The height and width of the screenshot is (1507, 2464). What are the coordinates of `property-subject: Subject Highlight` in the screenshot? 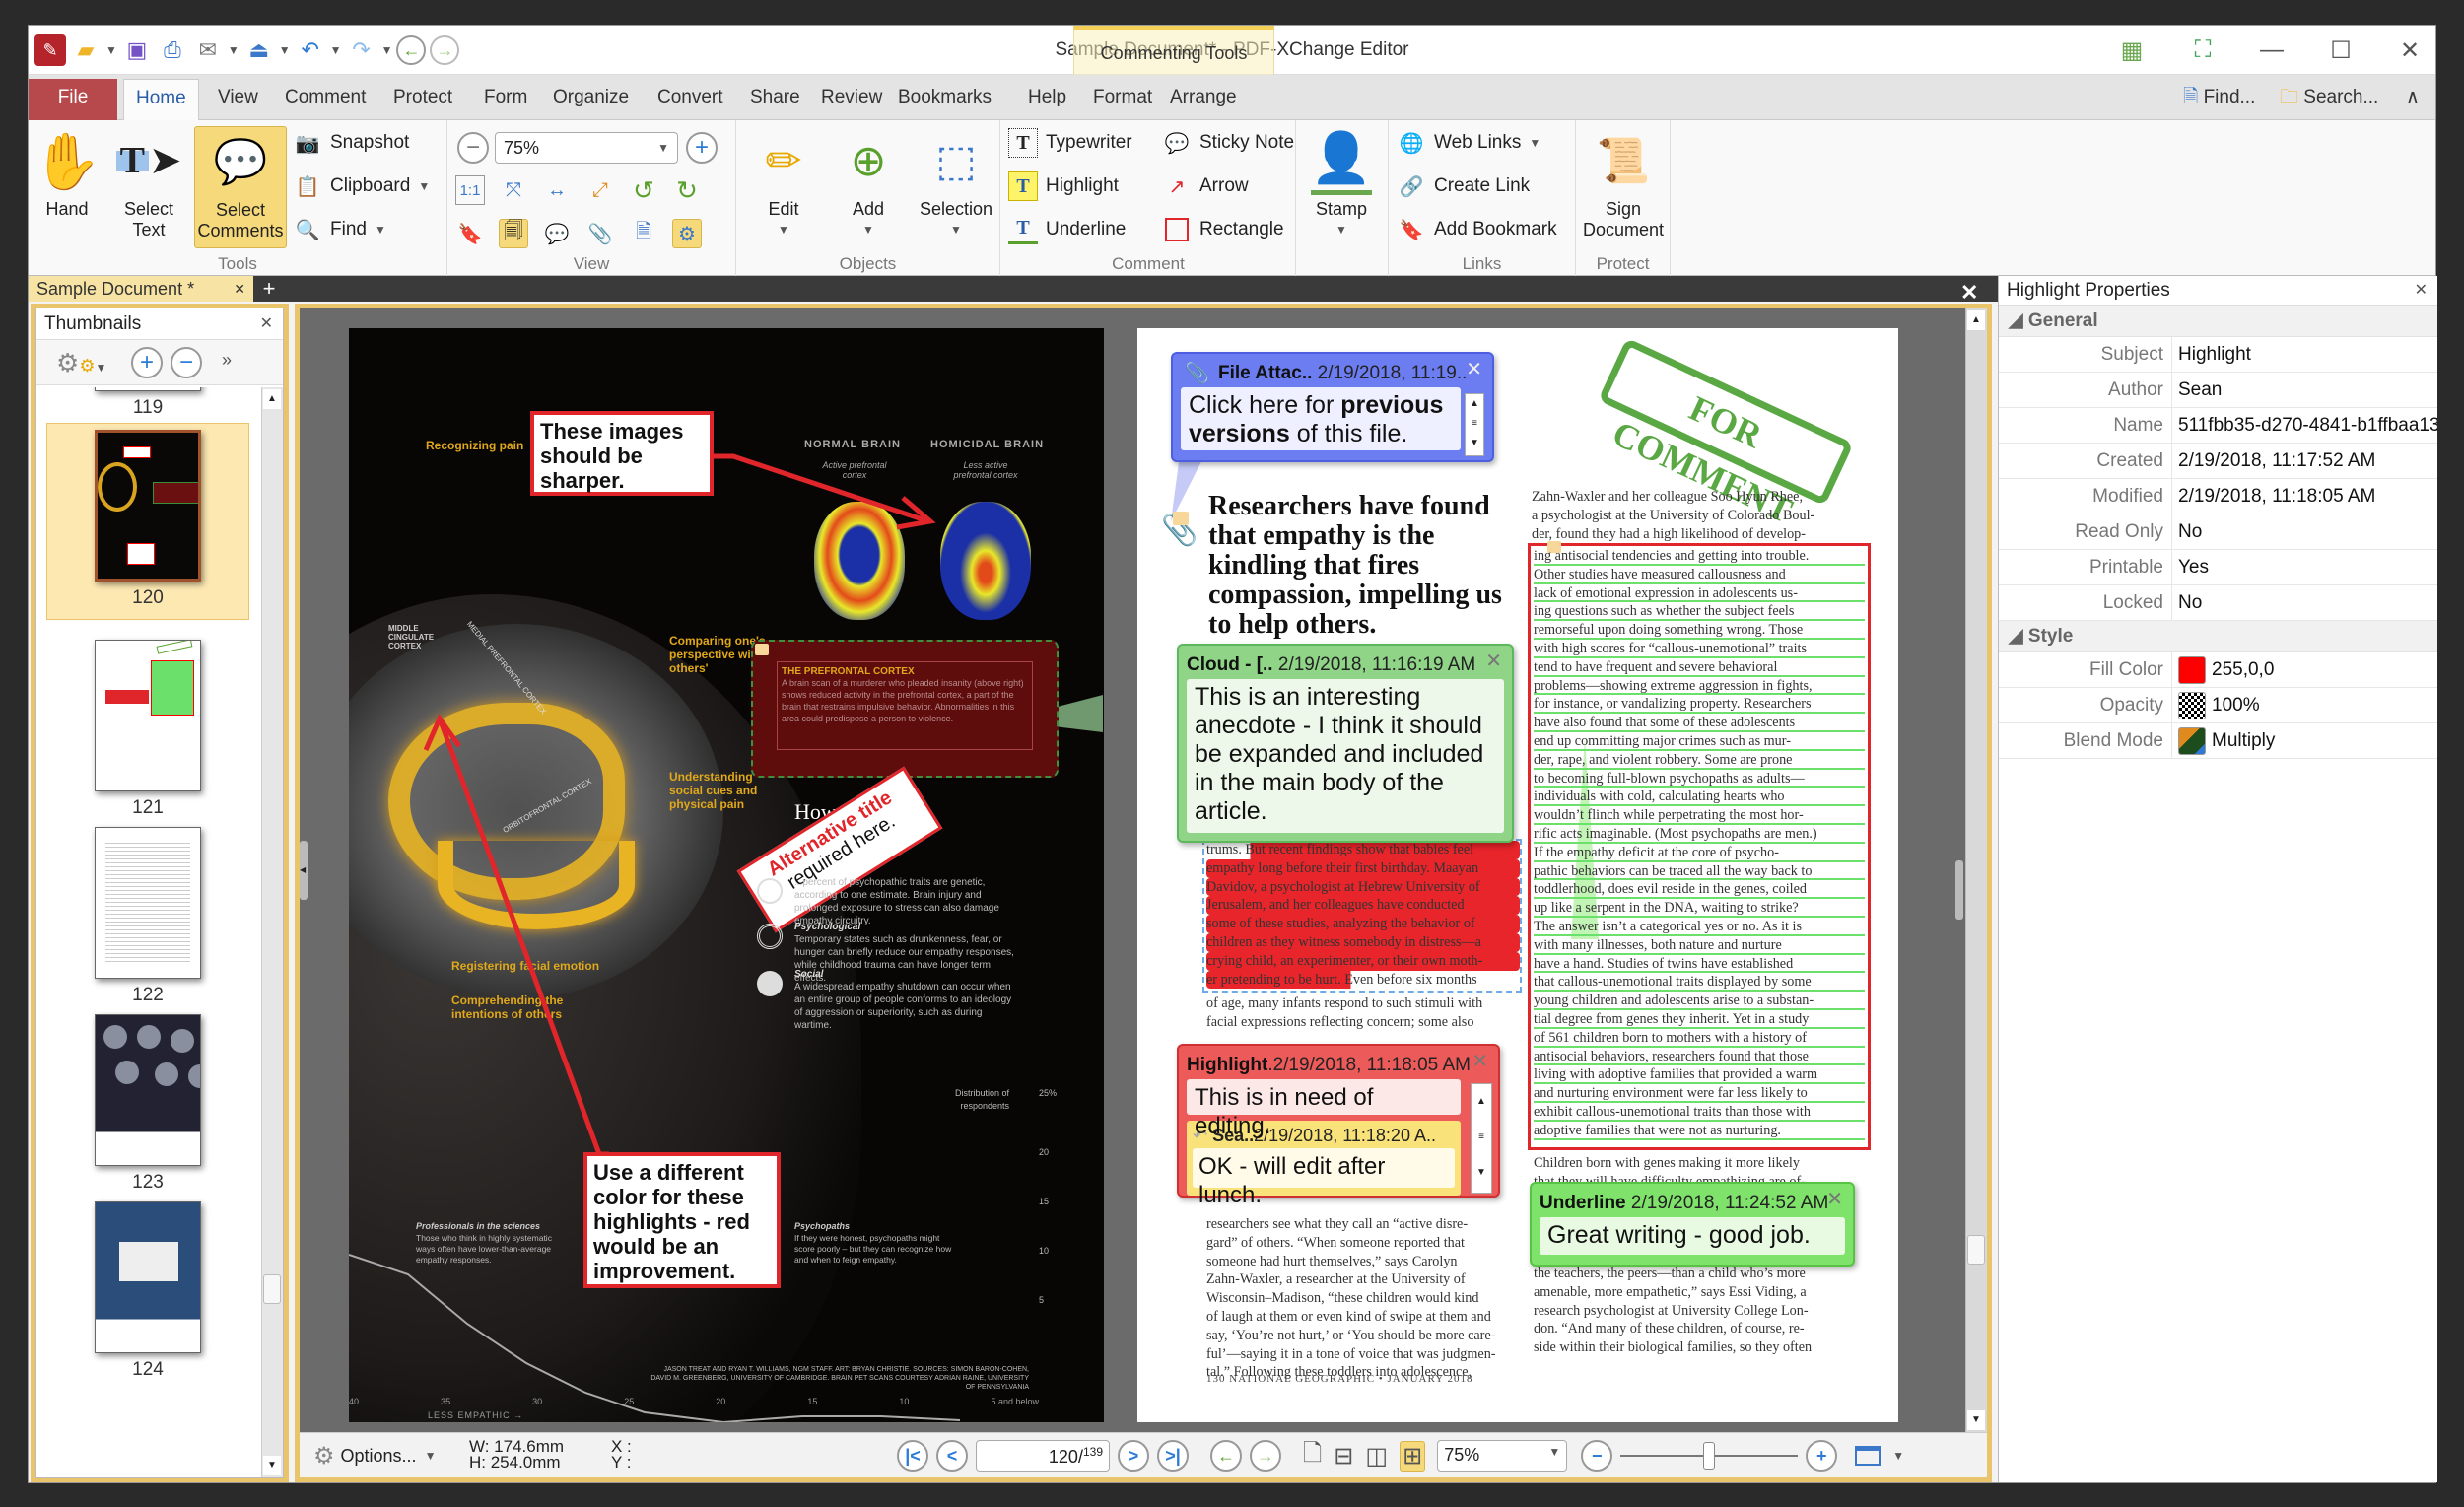 It's located at (2218, 355).